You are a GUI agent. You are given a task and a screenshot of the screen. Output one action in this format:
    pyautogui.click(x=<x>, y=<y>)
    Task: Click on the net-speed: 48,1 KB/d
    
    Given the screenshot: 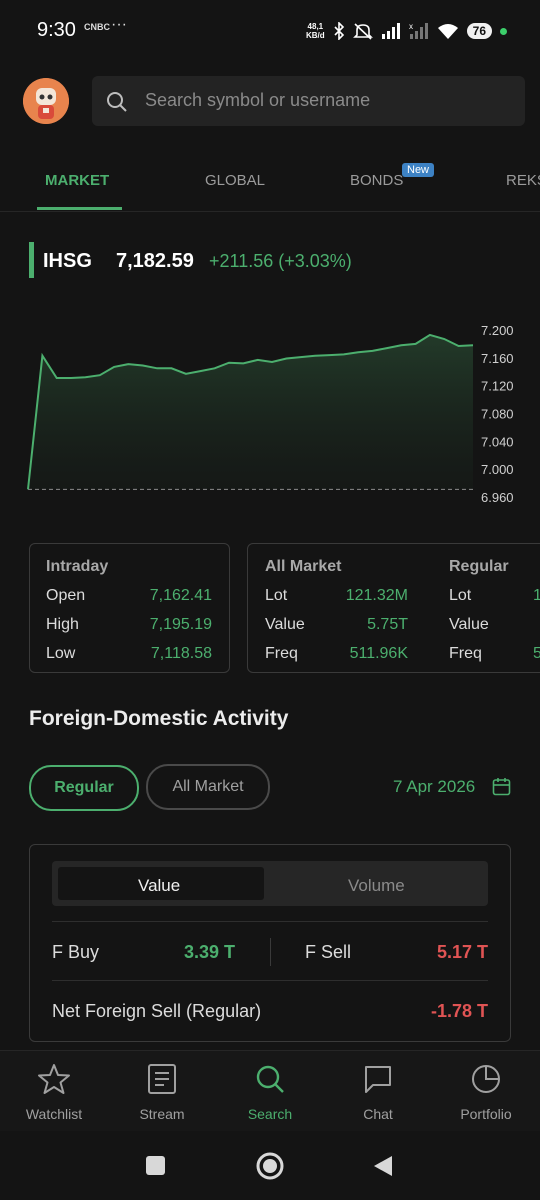 What is the action you would take?
    pyautogui.click(x=315, y=31)
    